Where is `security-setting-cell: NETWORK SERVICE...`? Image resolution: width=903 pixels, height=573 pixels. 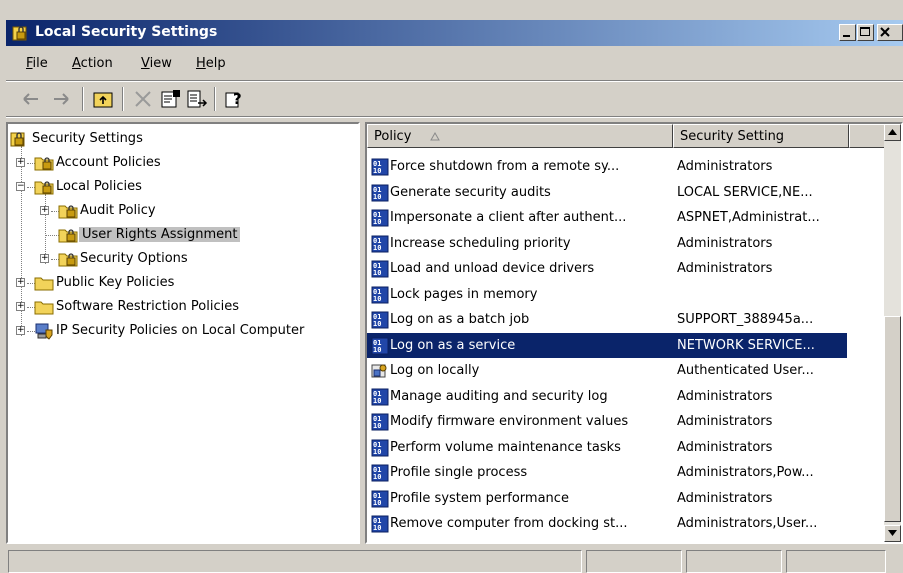
security-setting-cell: NETWORK SERVICE... is located at coordinates (746, 345).